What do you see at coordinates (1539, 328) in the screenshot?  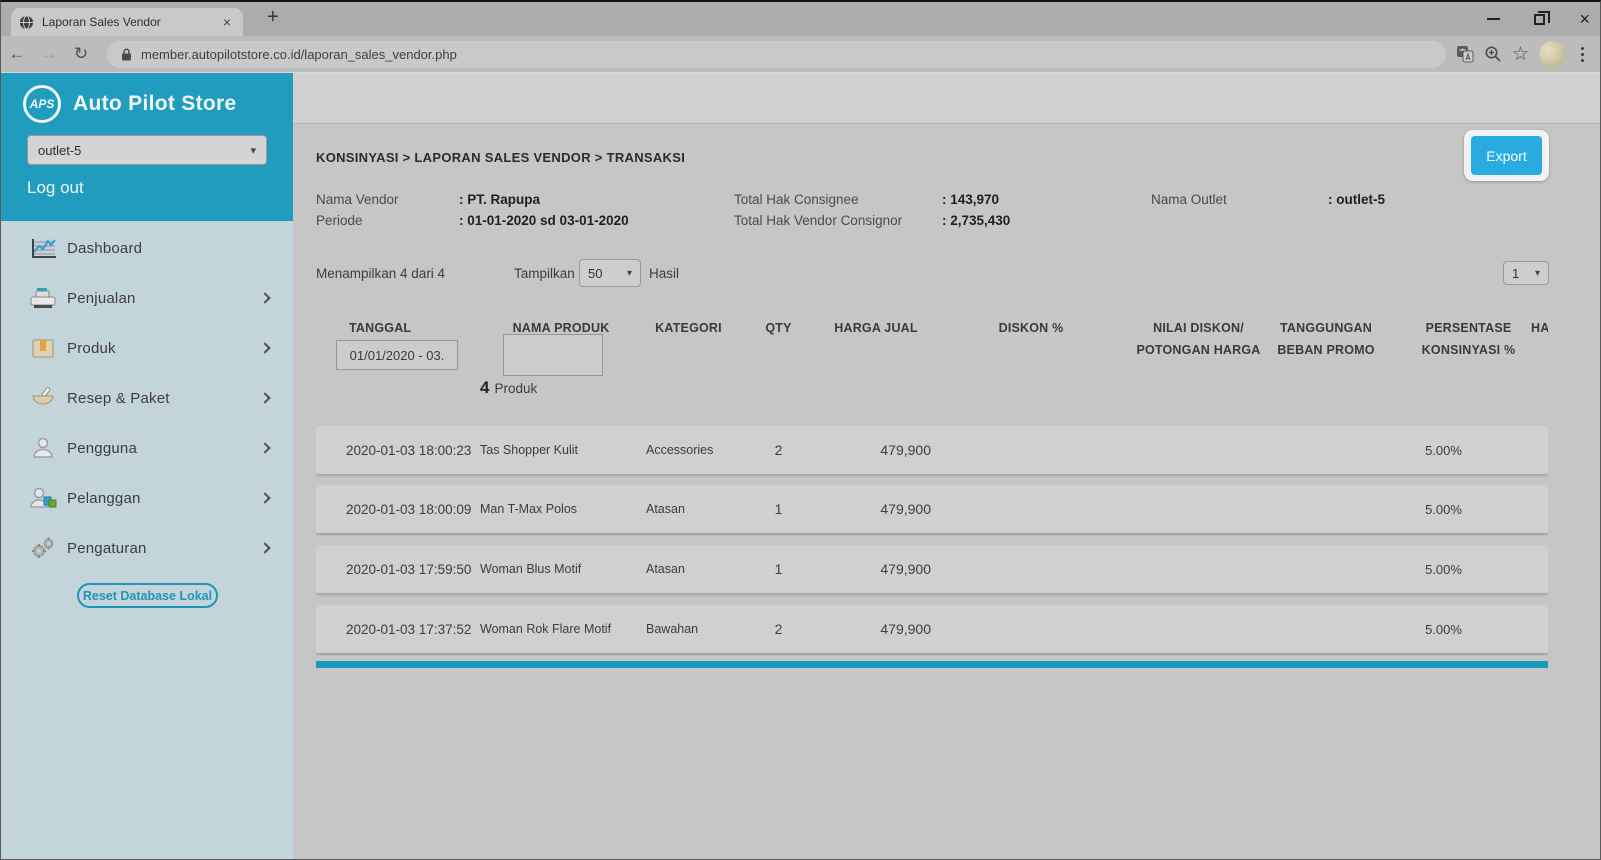 I see `col-header-clipped: HA` at bounding box center [1539, 328].